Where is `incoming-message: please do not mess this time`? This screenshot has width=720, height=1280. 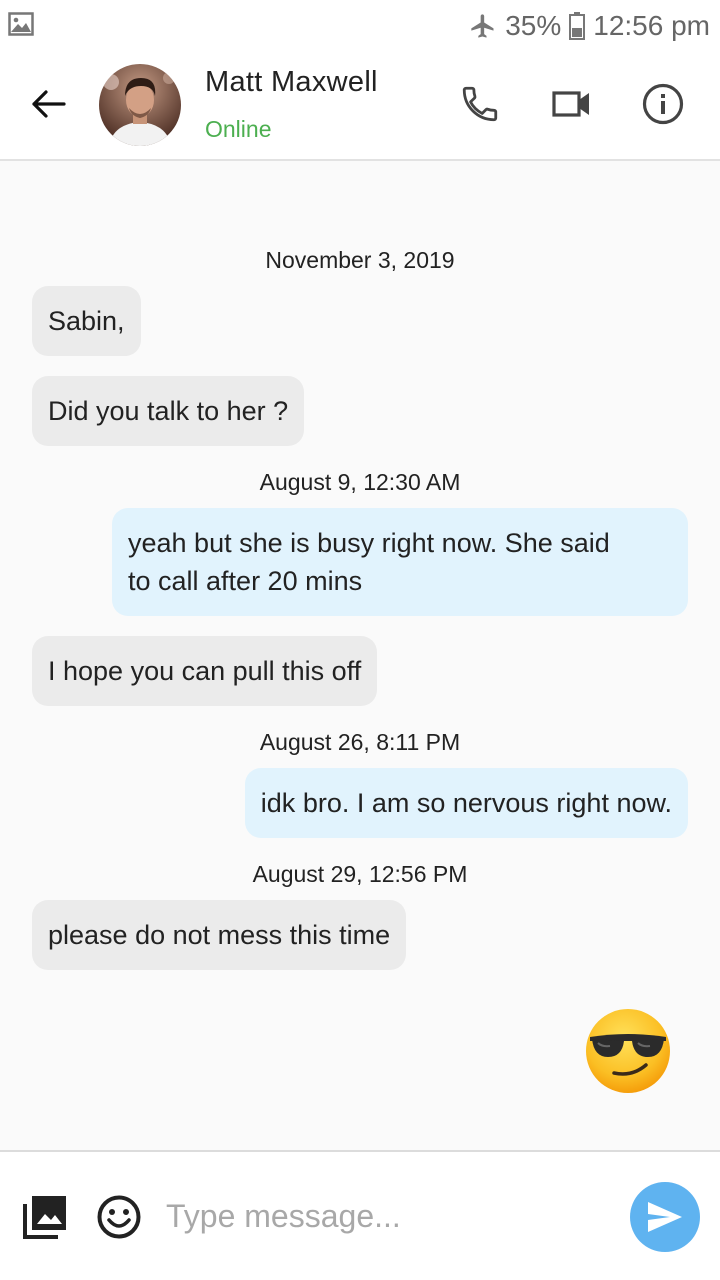
incoming-message: please do not mess this time is located at coordinates (219, 935).